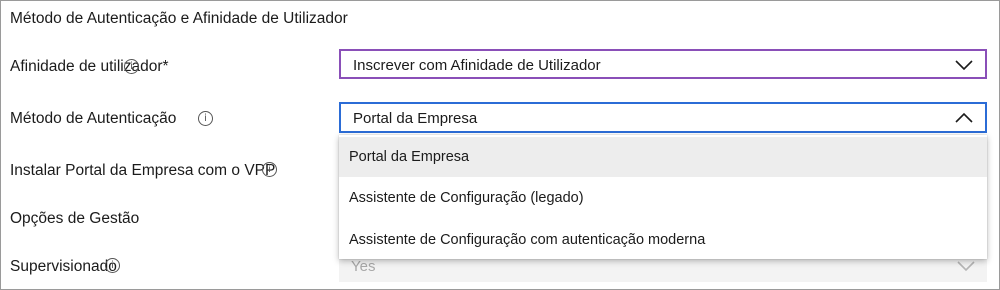 Image resolution: width=1000 pixels, height=290 pixels. What do you see at coordinates (663, 117) in the screenshot?
I see `auth-method-select: Portal da Empresa` at bounding box center [663, 117].